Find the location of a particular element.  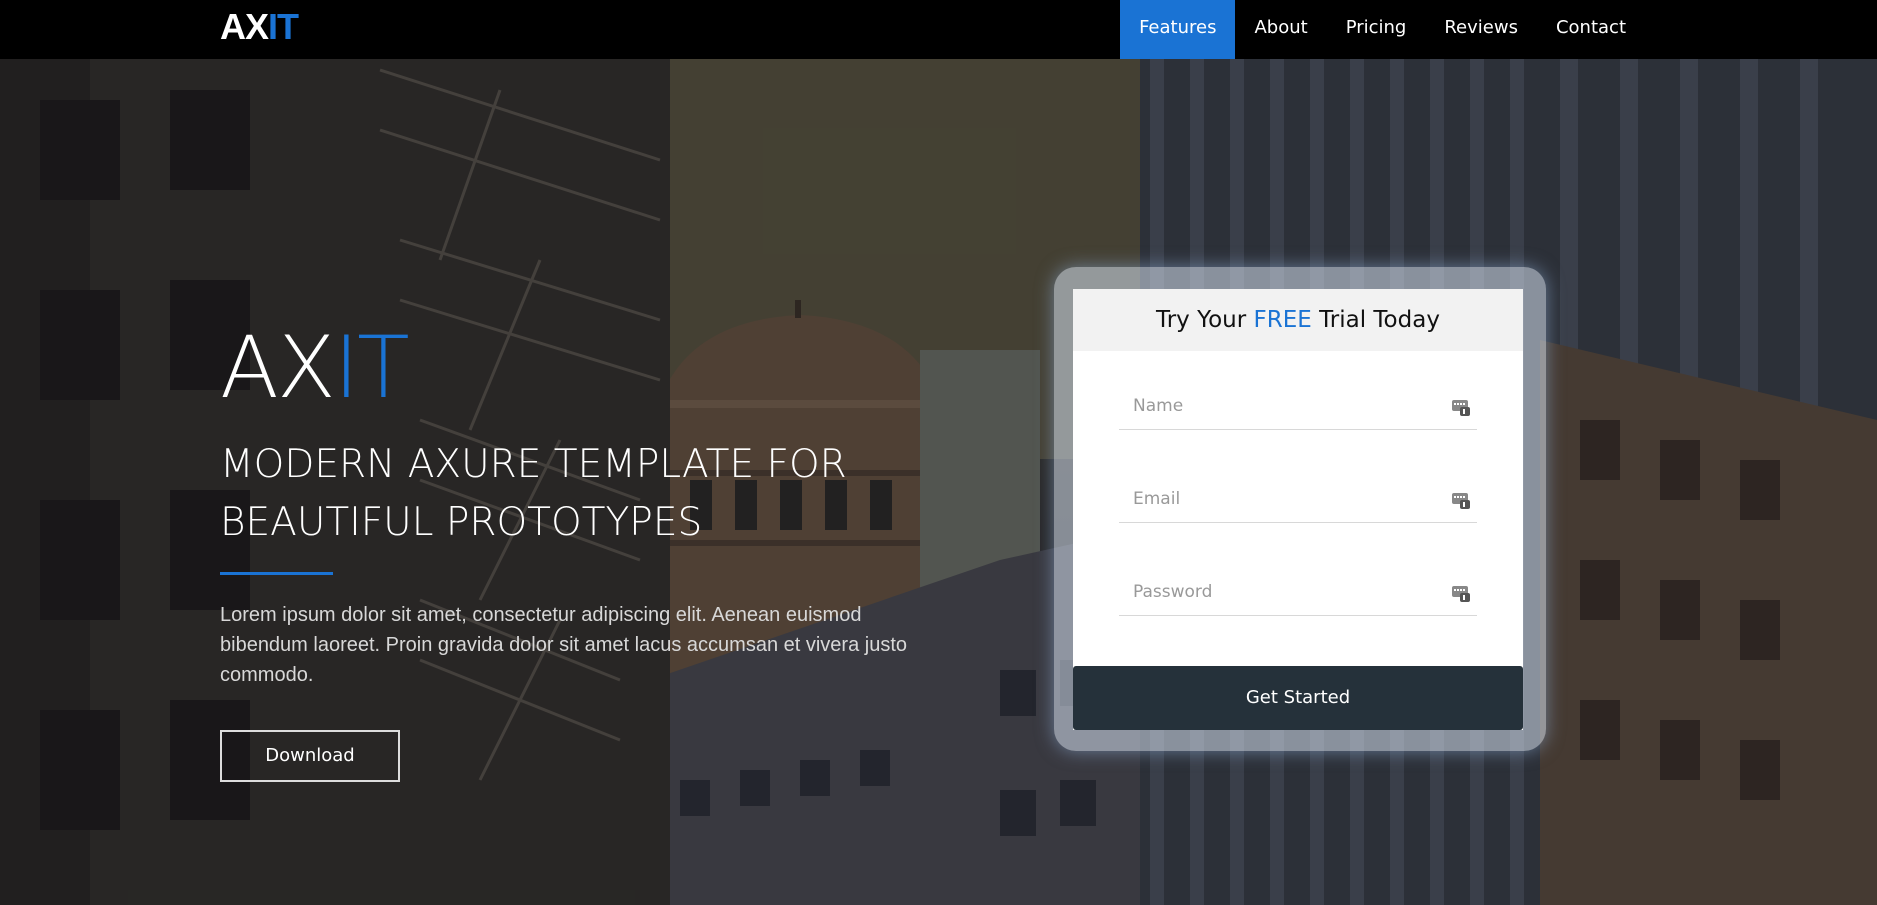

email-input is located at coordinates (1276, 499).